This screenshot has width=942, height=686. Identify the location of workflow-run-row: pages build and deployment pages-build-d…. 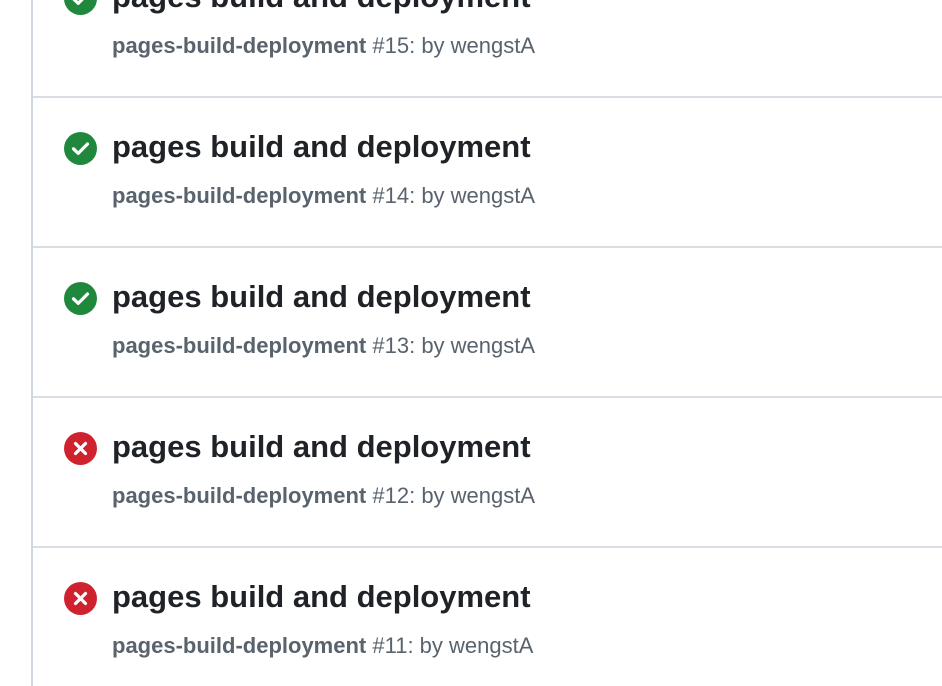
(487, 49).